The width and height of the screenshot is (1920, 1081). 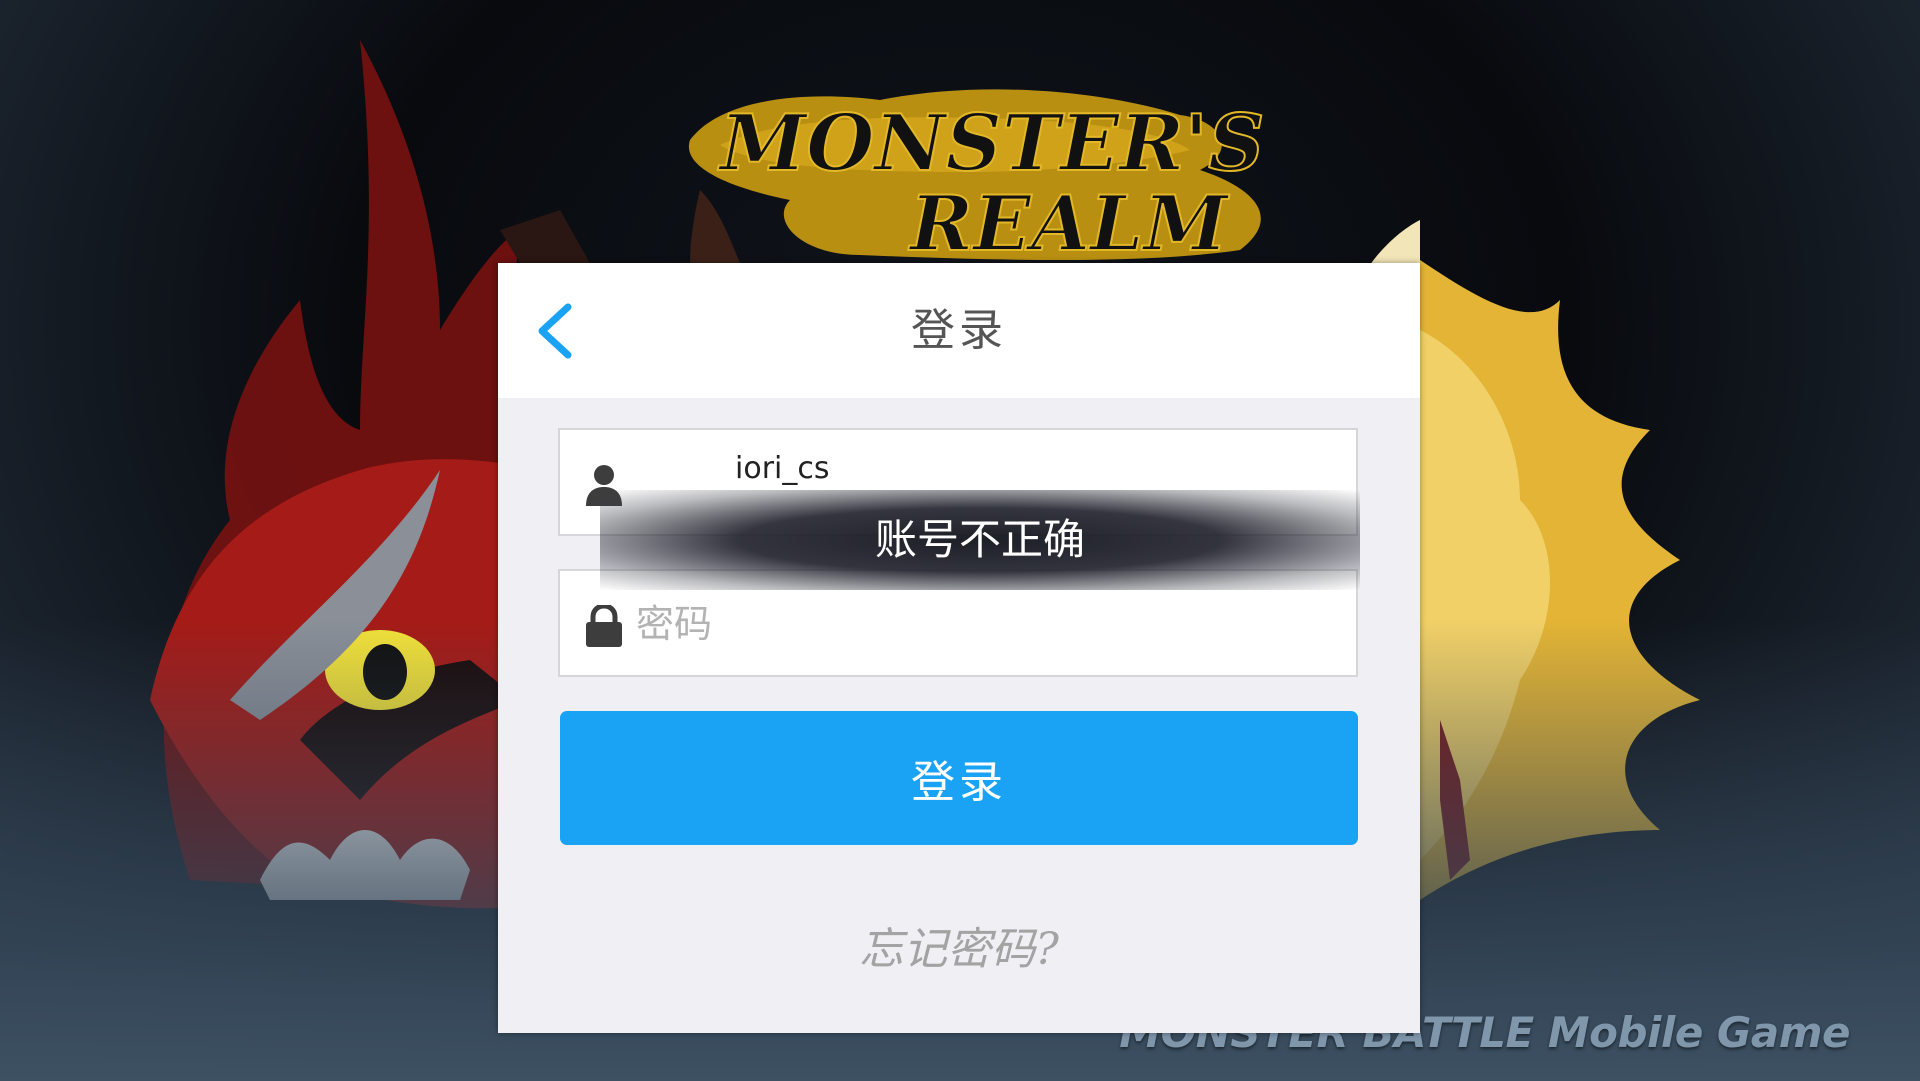 I want to click on login-button: 登录, so click(x=959, y=778).